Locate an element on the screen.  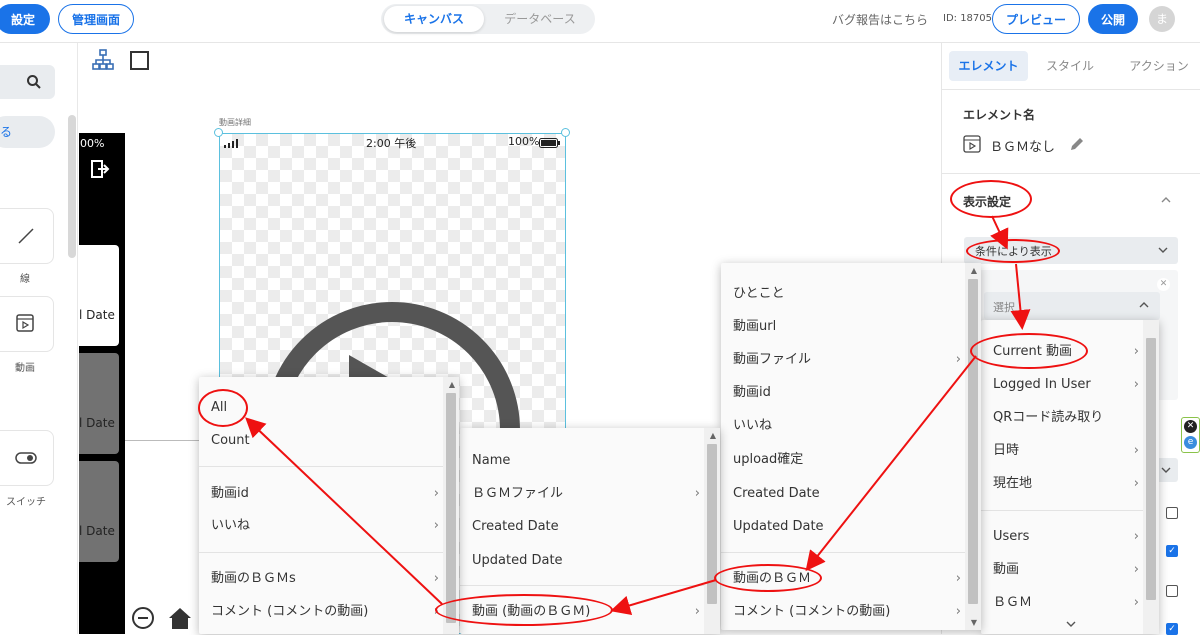
video-icon is located at coordinates (972, 144).